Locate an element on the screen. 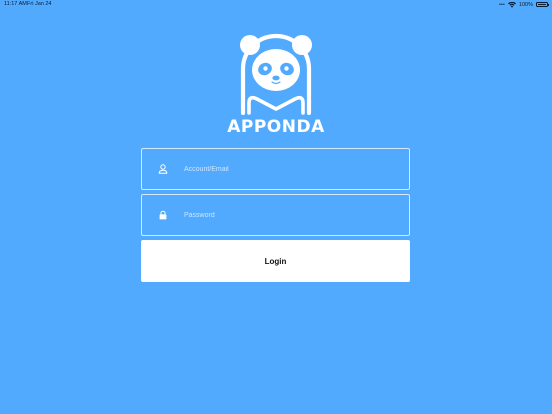 This screenshot has width=552, height=414. brand-name: APPONDA is located at coordinates (276, 127).